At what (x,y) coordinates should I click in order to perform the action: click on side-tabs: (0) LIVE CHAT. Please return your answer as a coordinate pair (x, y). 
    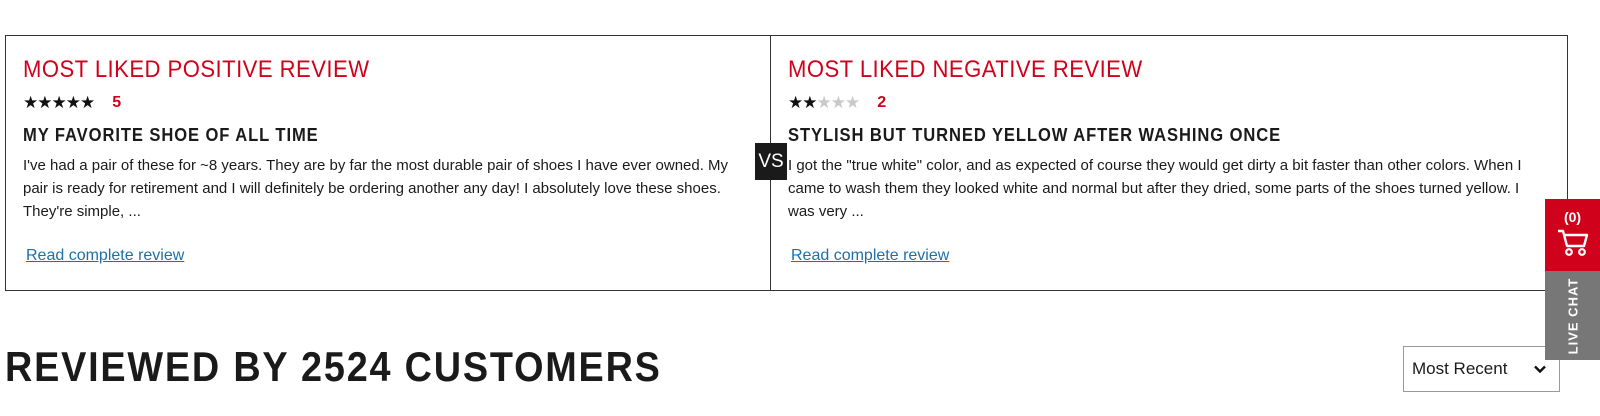
    Looking at the image, I should click on (1572, 279).